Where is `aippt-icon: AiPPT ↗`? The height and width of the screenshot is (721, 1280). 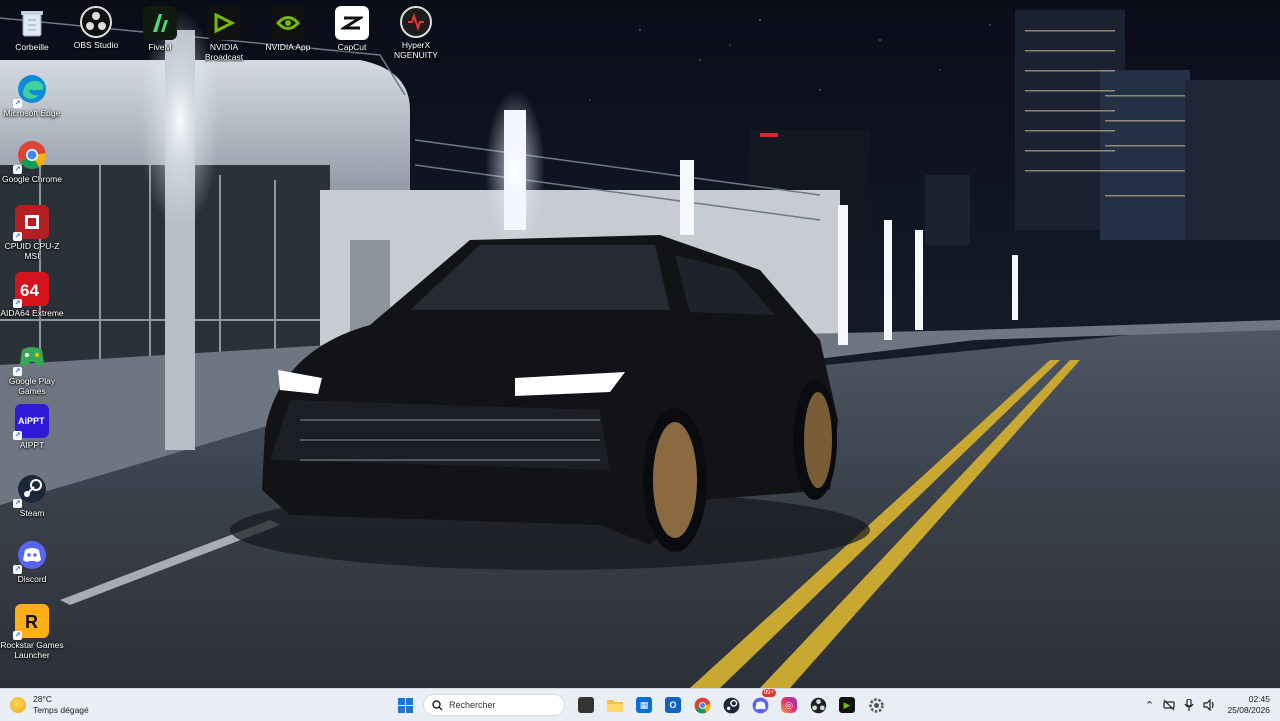 aippt-icon: AiPPT ↗ is located at coordinates (31, 422).